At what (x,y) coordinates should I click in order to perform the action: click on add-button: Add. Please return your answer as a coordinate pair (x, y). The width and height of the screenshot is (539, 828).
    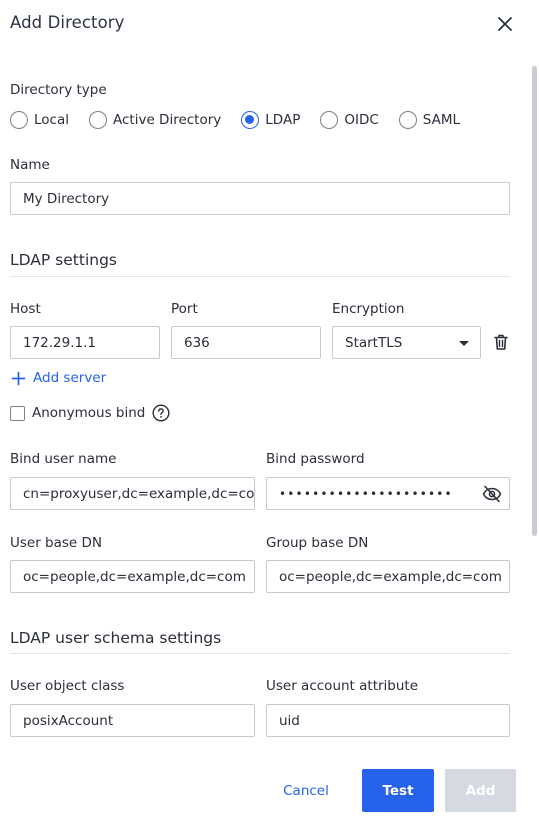
    Looking at the image, I should click on (480, 790).